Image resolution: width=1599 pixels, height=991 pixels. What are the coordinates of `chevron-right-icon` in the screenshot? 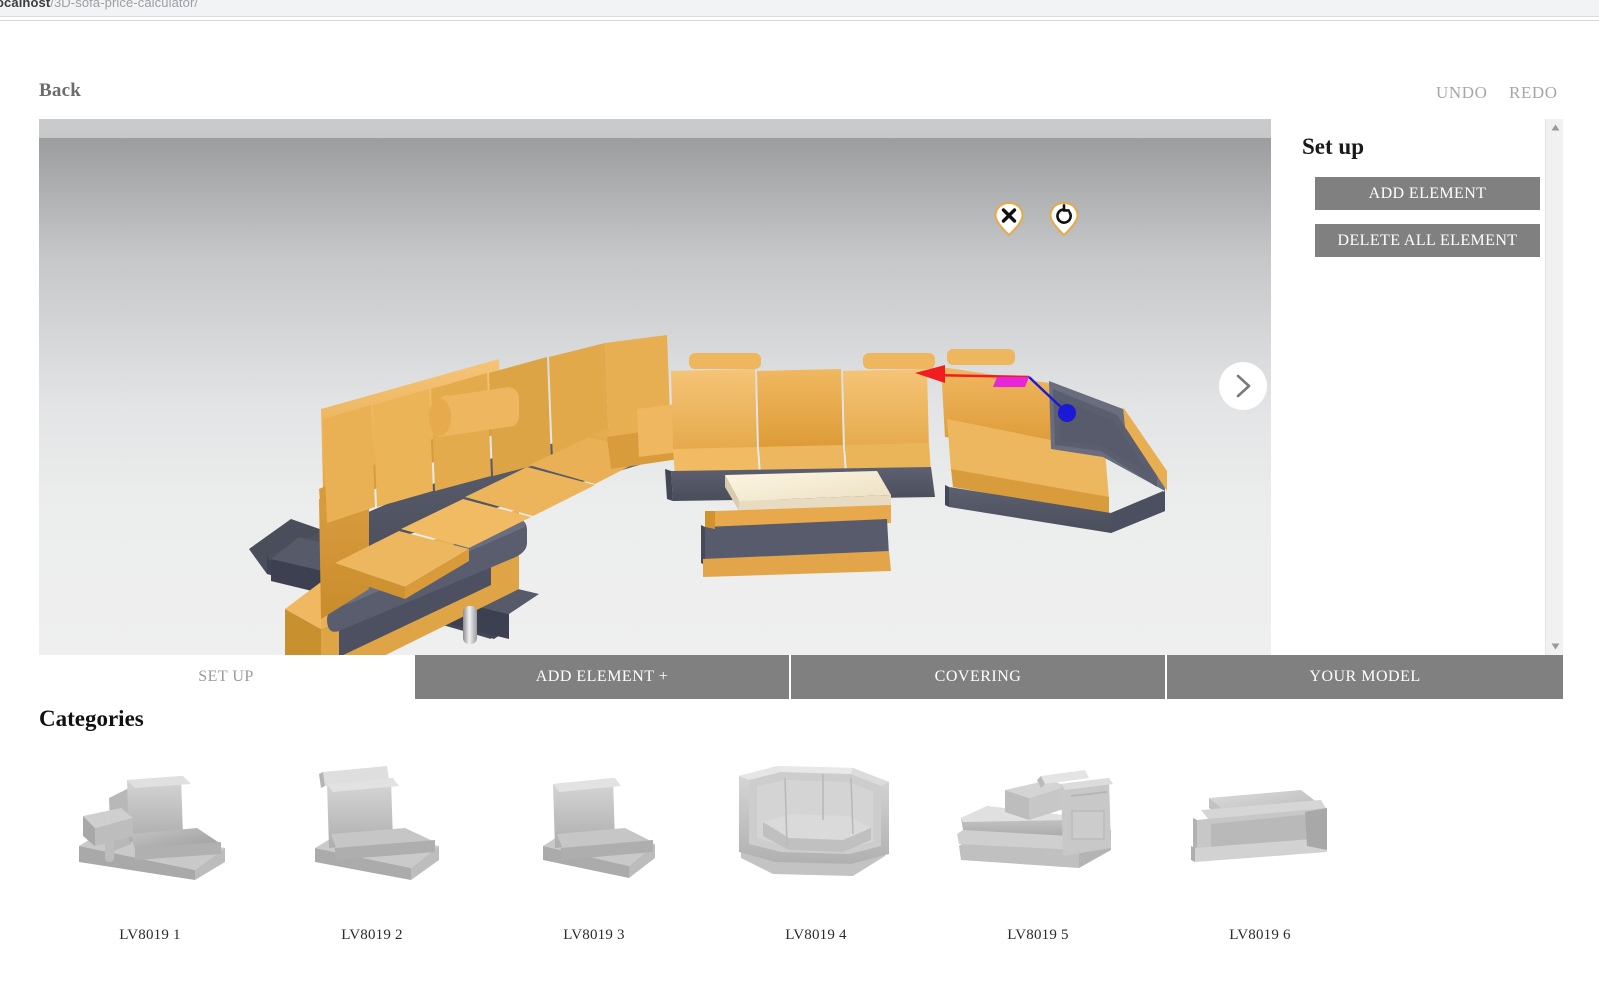 It's located at (1243, 386).